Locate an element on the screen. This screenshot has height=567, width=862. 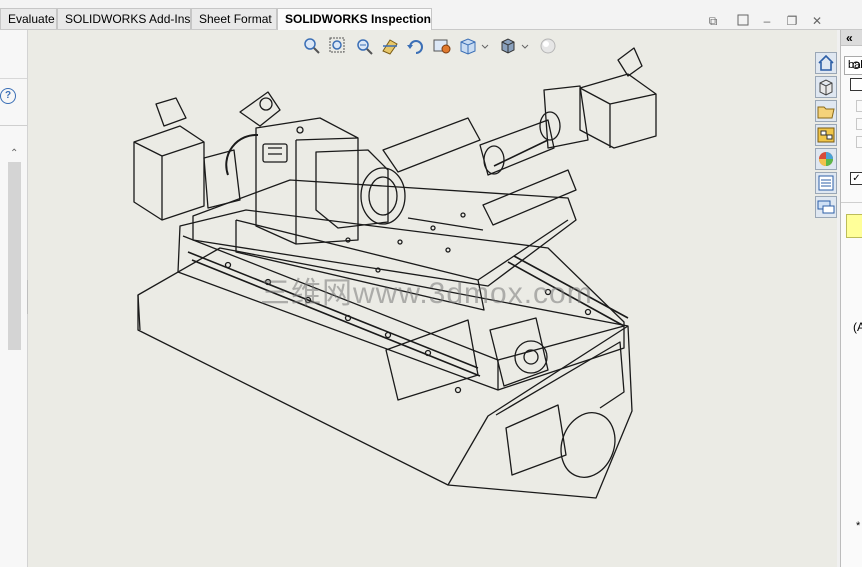
custom-properties-glyph is located at coordinates (826, 183).